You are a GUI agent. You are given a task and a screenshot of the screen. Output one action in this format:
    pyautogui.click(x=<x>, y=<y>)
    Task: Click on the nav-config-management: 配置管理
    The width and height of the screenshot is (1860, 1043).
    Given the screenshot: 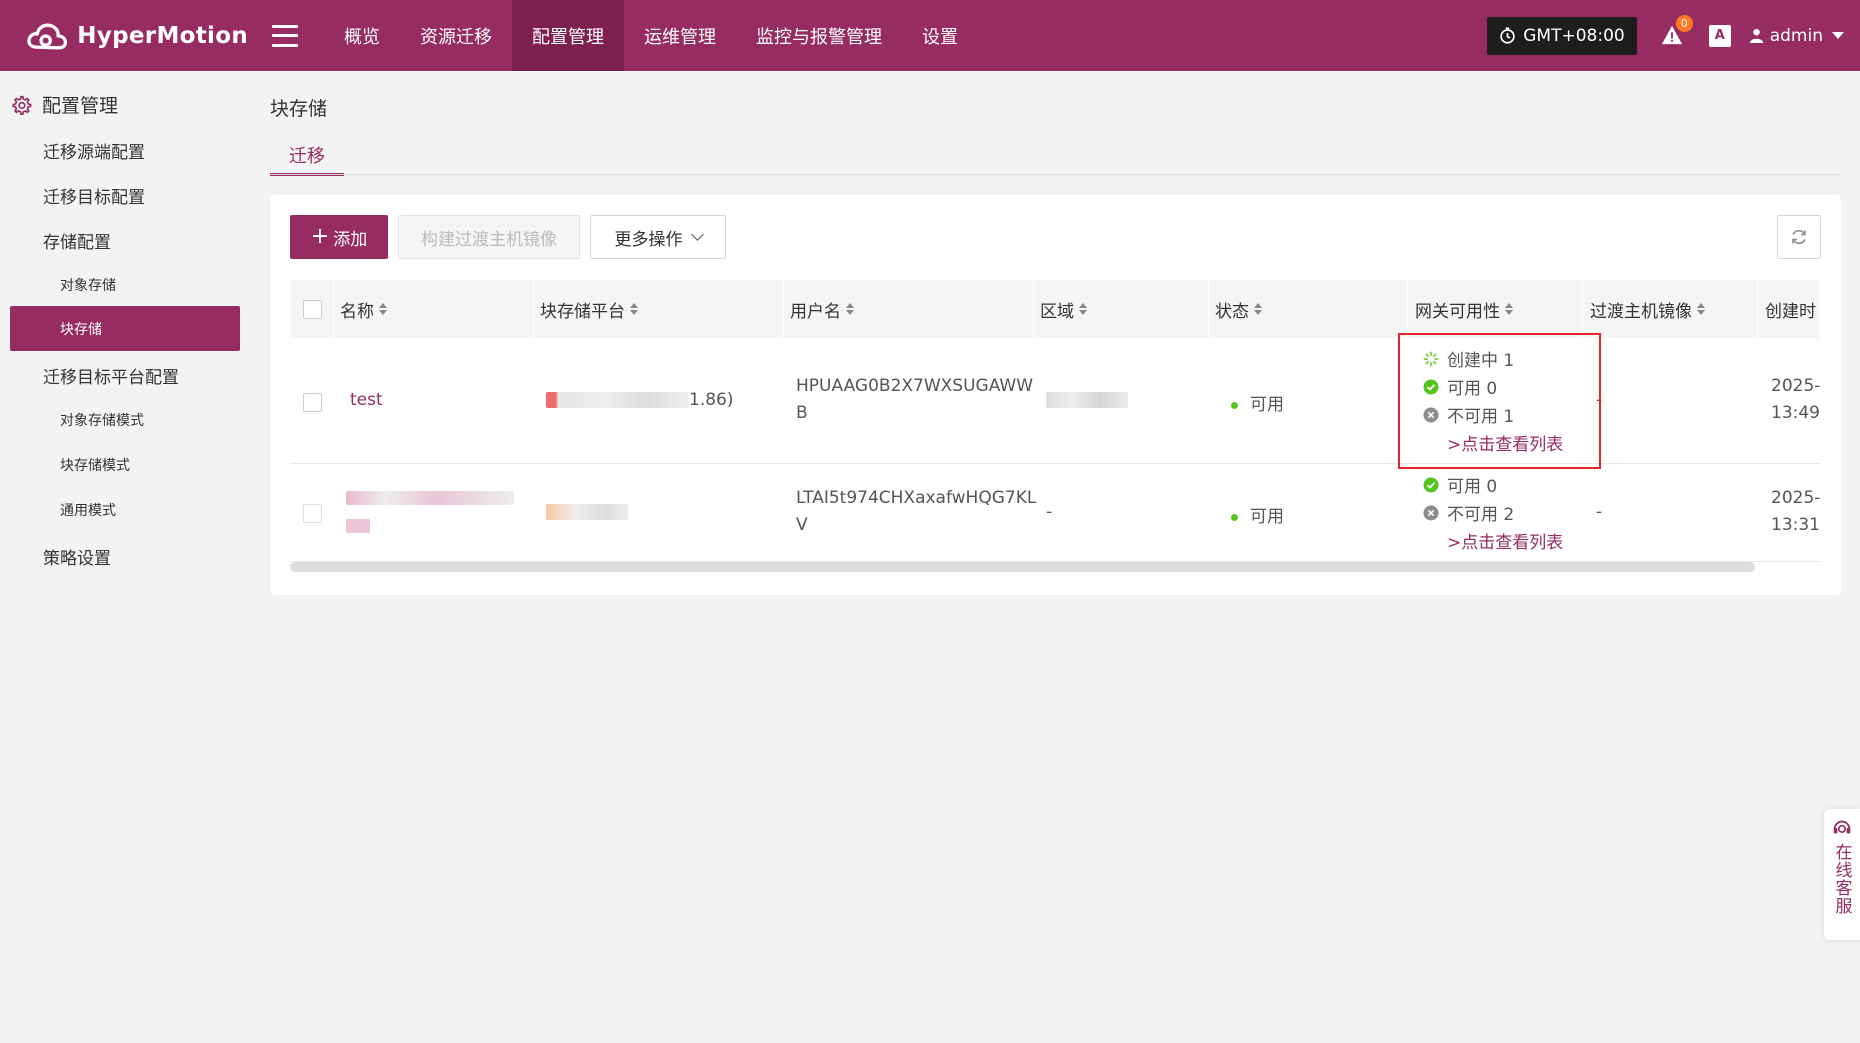 What is the action you would take?
    pyautogui.click(x=568, y=35)
    